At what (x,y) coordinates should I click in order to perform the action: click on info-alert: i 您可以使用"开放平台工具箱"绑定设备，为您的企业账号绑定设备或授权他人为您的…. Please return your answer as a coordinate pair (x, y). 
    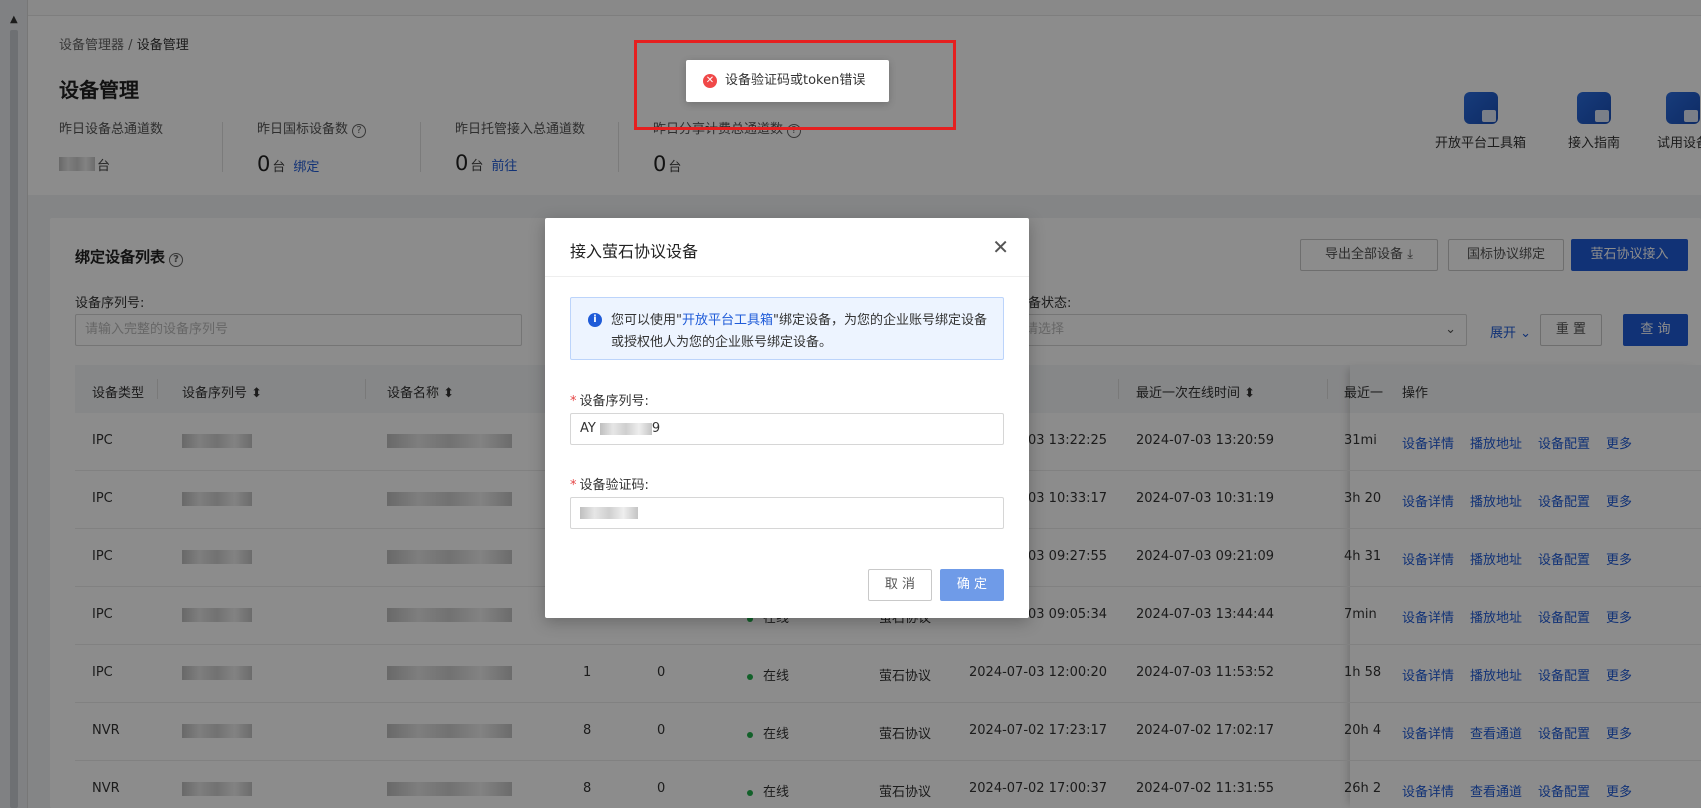
    Looking at the image, I should click on (787, 328).